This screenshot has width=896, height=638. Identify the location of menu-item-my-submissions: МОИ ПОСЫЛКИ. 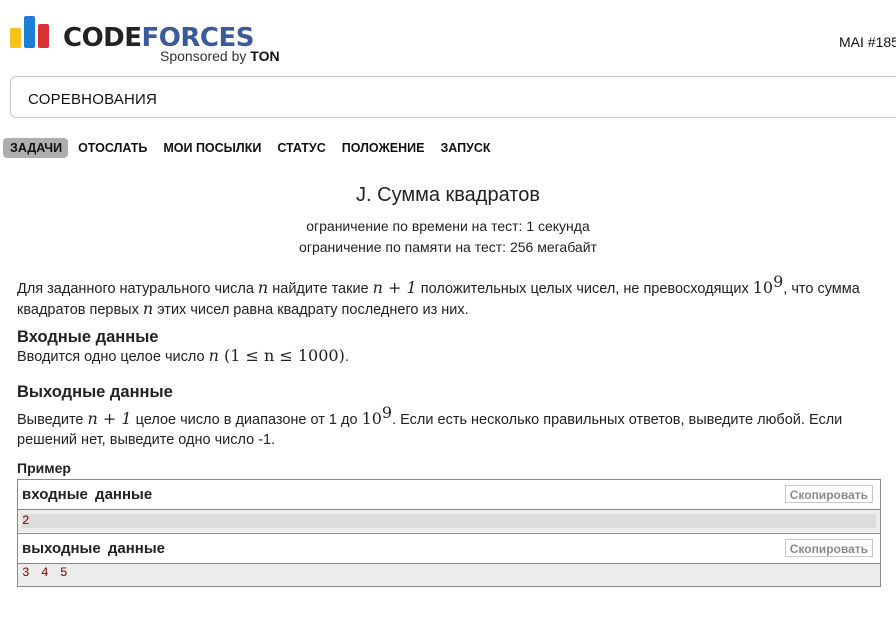
(211, 148).